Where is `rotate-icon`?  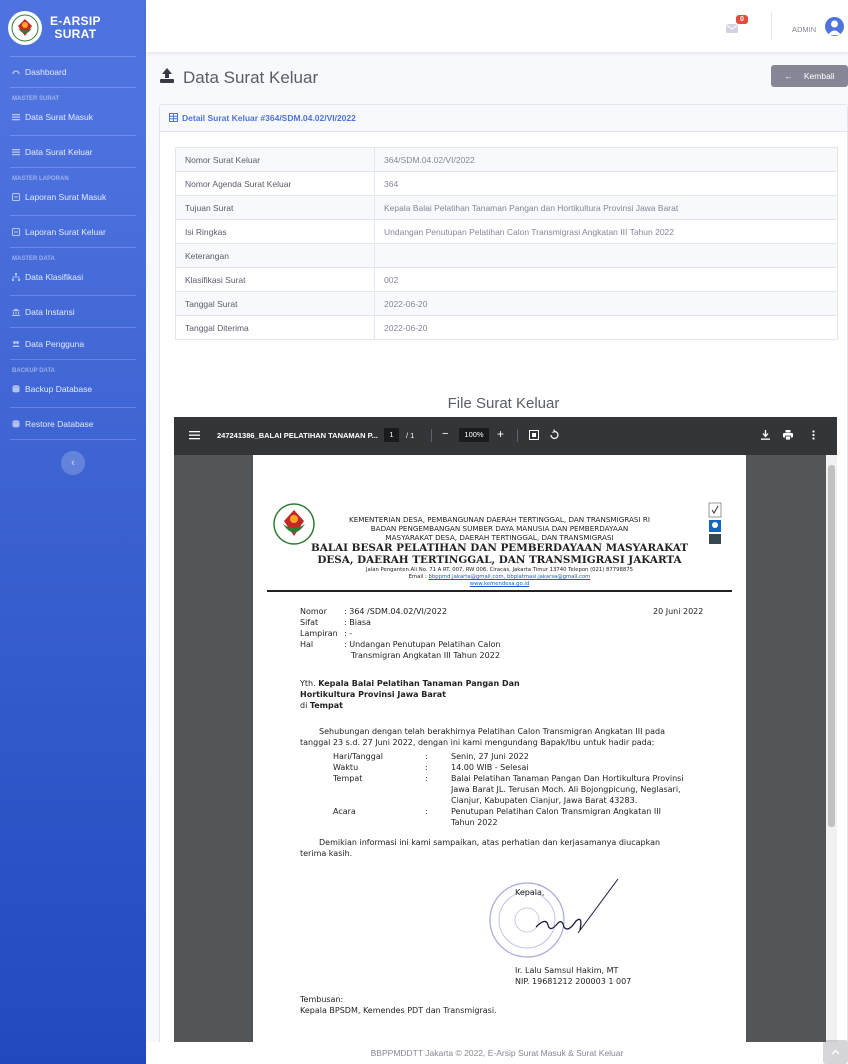
rotate-icon is located at coordinates (554, 435).